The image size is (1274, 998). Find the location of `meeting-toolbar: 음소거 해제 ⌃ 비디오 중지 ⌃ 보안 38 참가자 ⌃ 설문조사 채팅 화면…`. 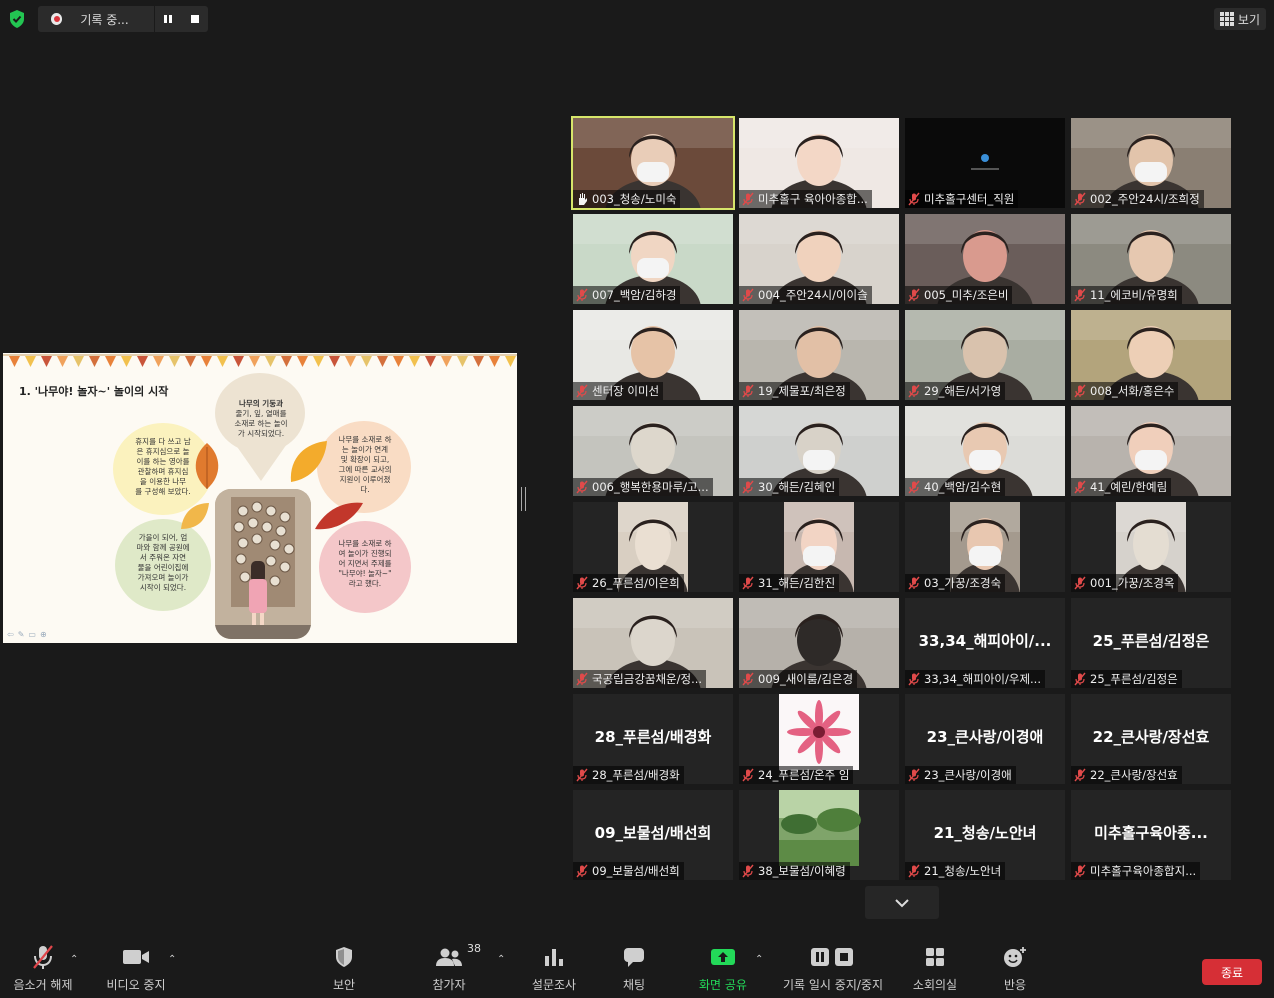

meeting-toolbar: 음소거 해제 ⌃ 비디오 중지 ⌃ 보안 38 참가자 ⌃ 설문조사 채팅 화면… is located at coordinates (637, 969).